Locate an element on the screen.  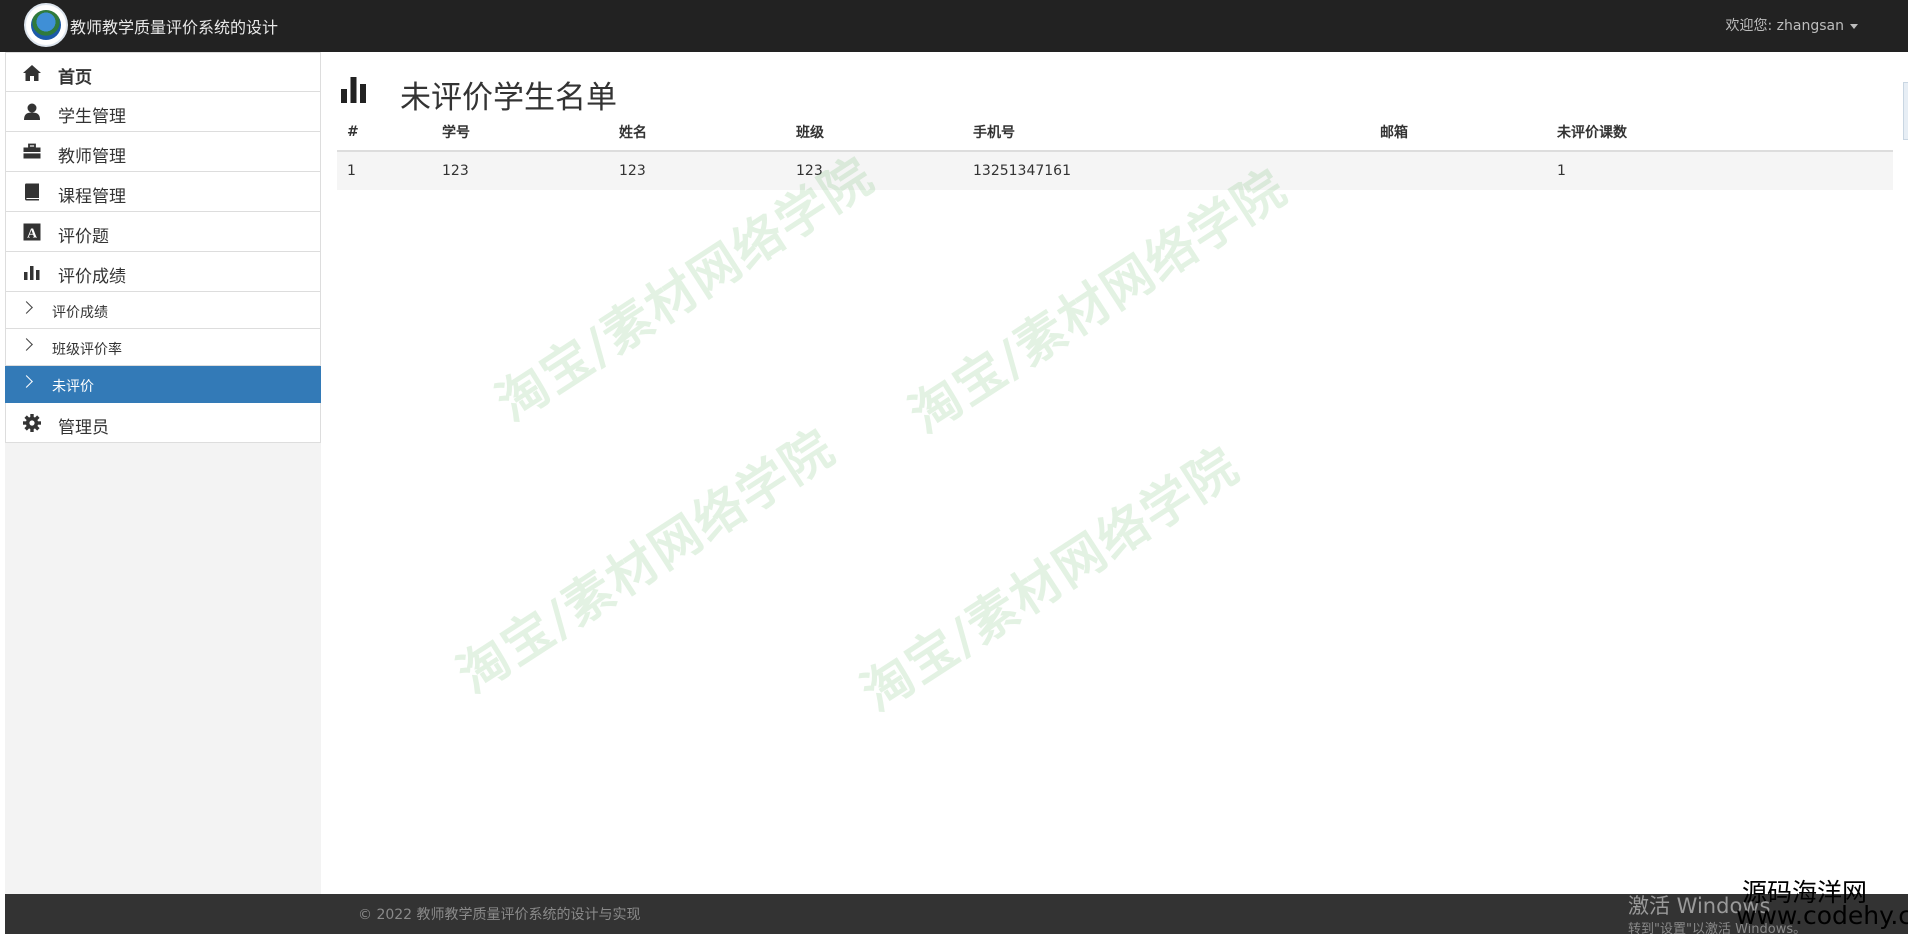
corner-site-url: www.codehy.com is located at coordinates (1822, 915).